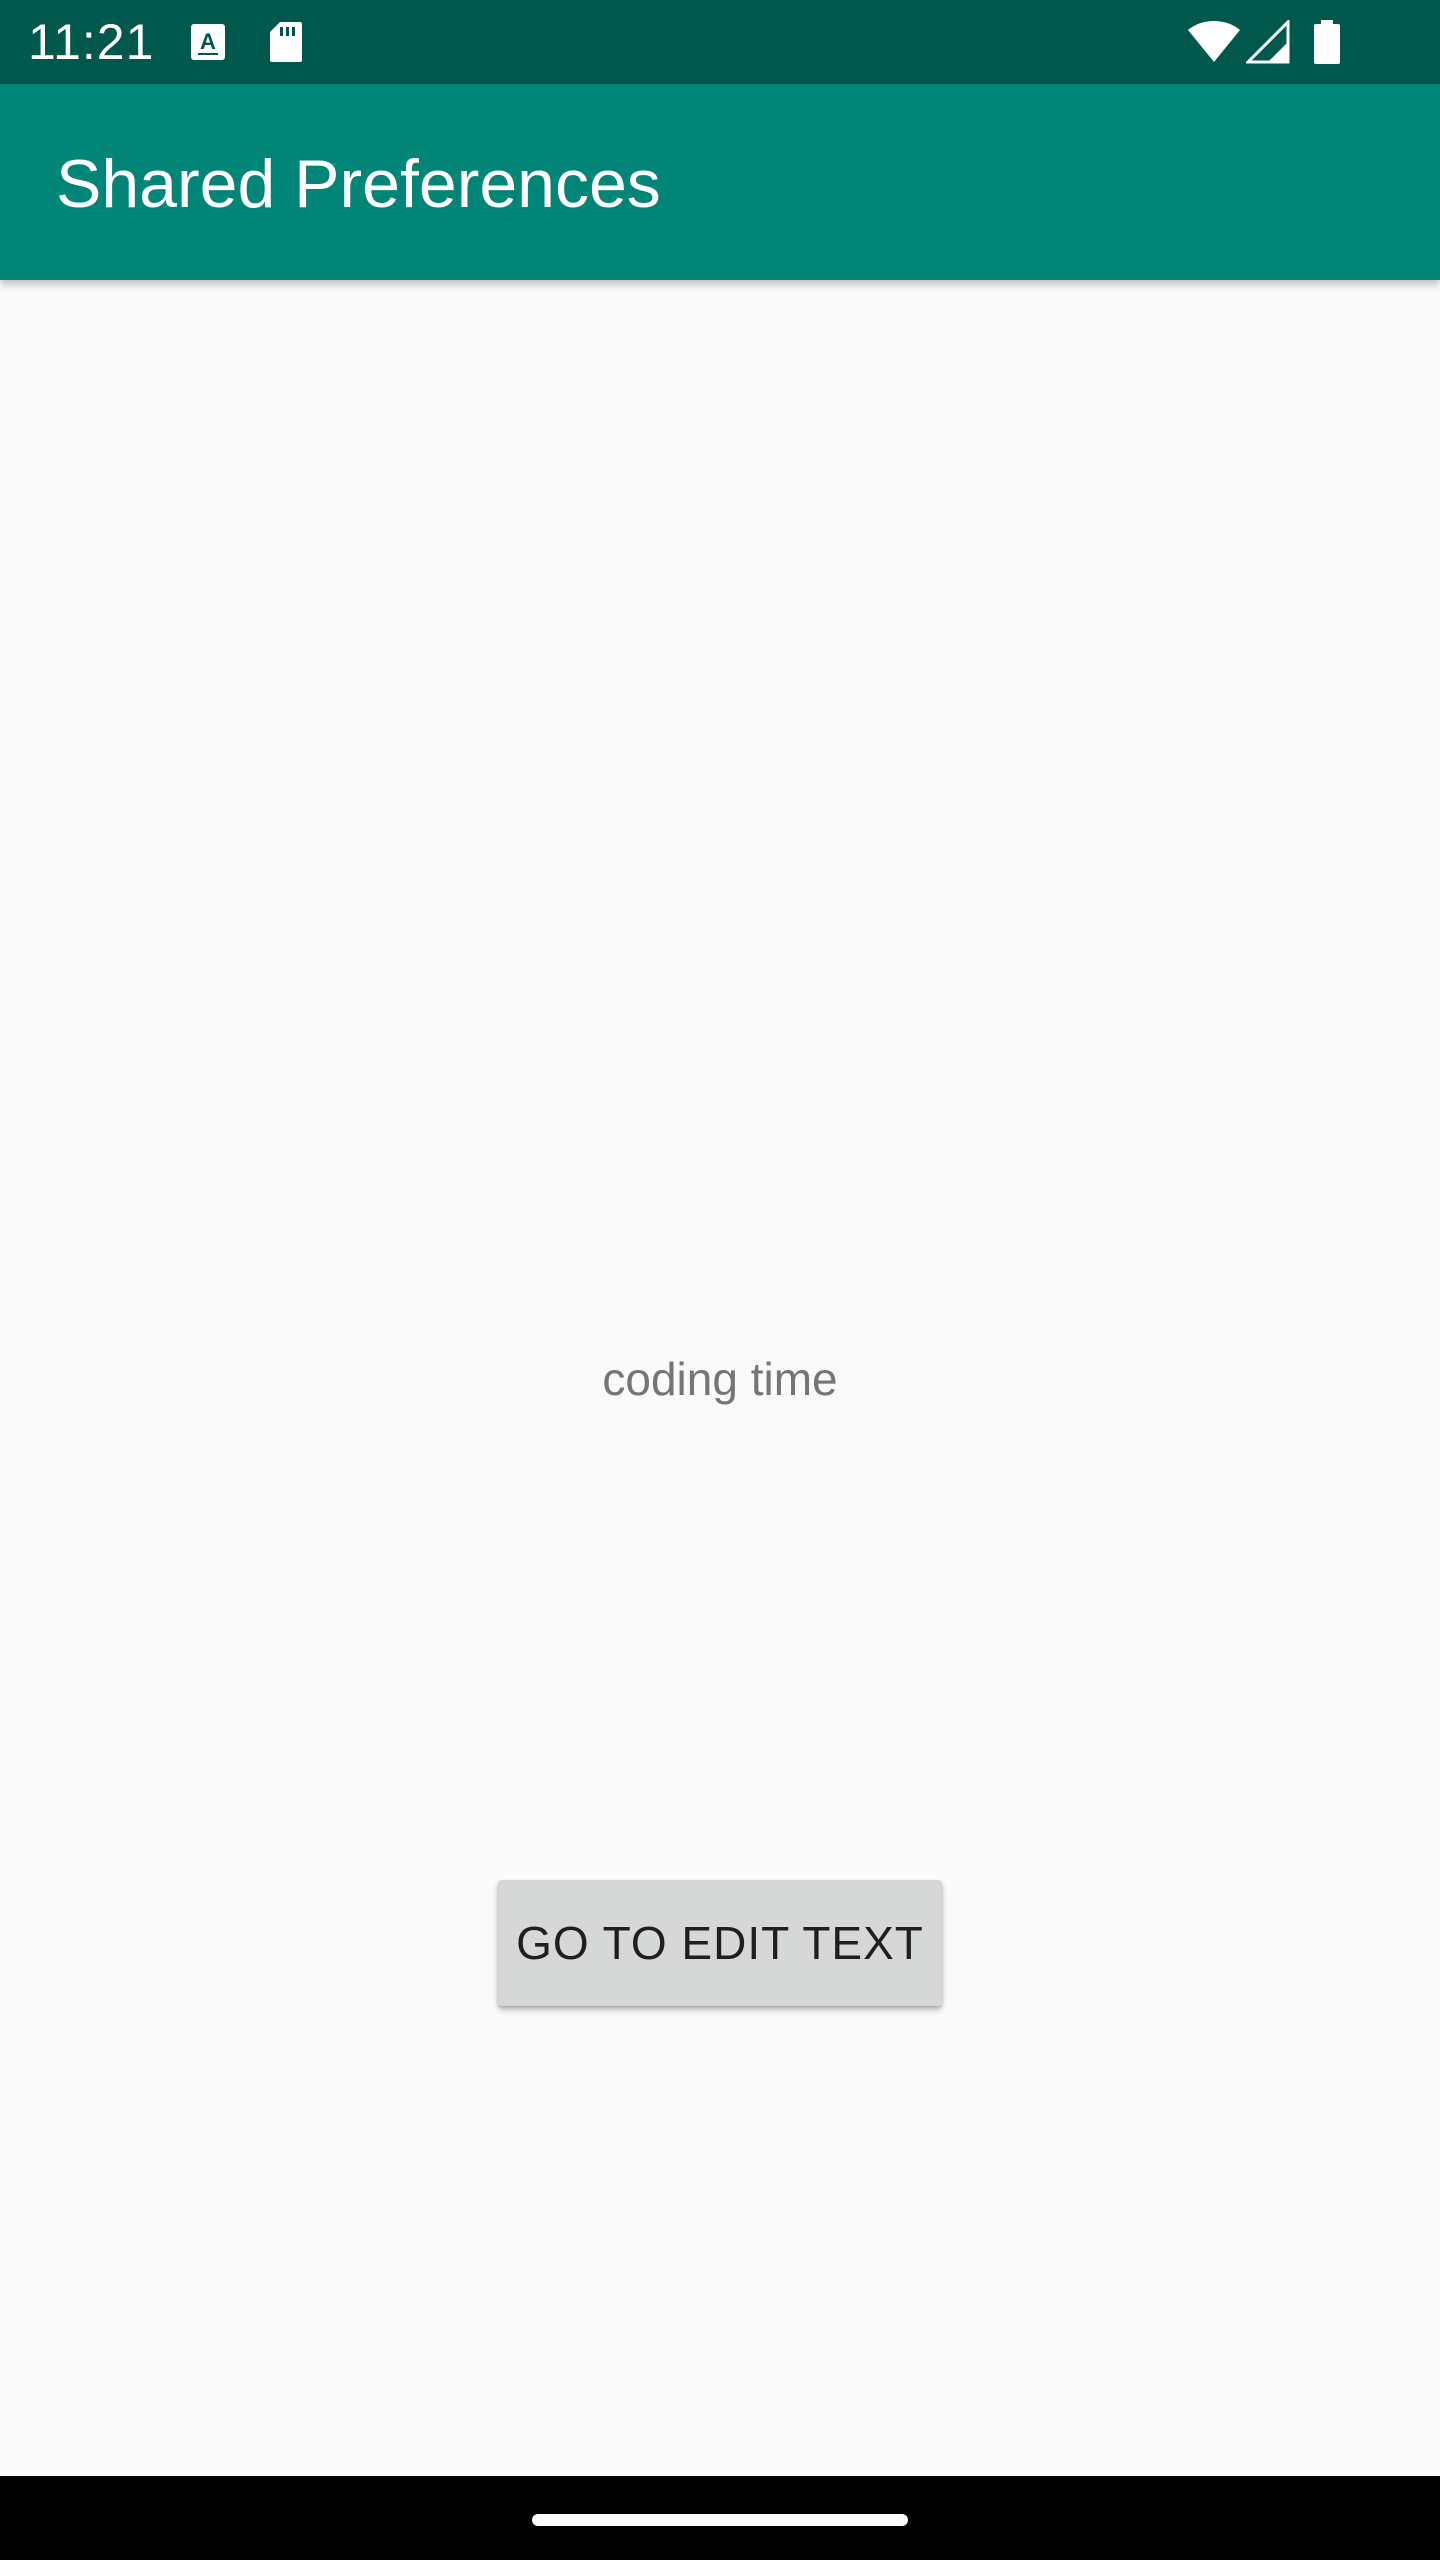 This screenshot has height=2560, width=1440. I want to click on app-title: Shared Preferences, so click(358, 184).